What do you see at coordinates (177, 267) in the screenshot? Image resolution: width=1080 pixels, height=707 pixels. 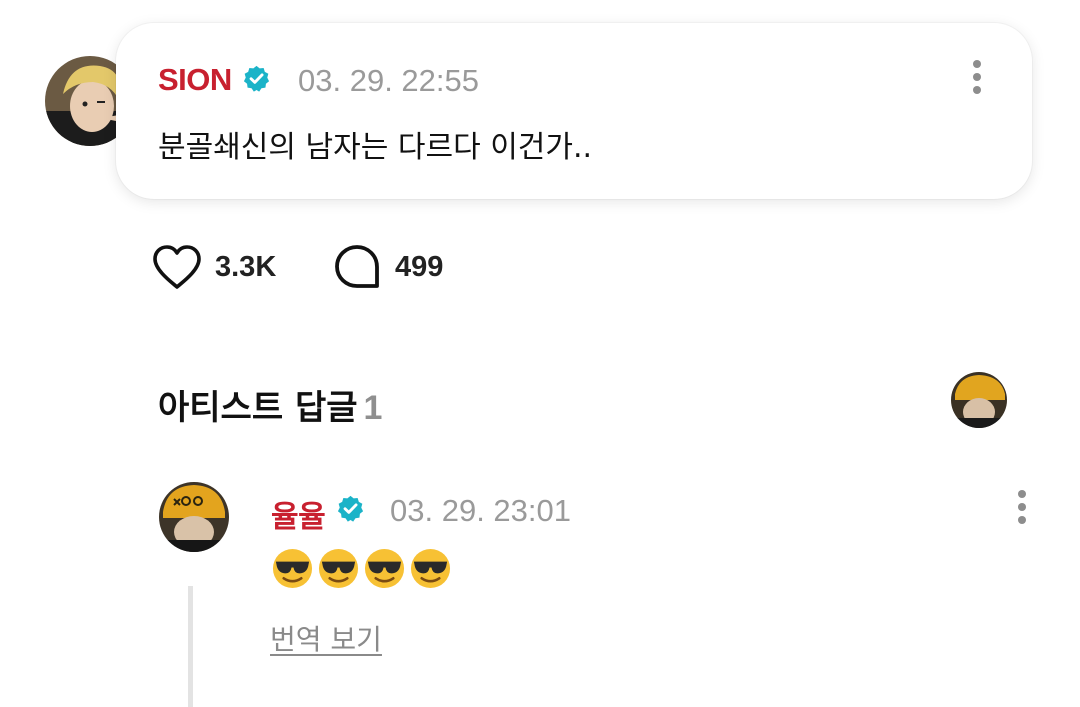 I see `heart-icon` at bounding box center [177, 267].